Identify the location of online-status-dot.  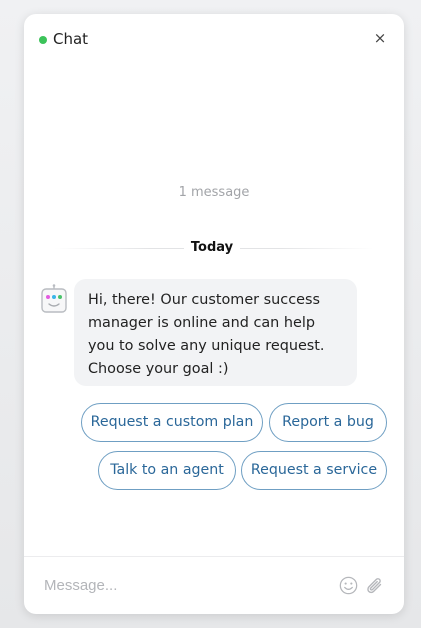
(43, 40).